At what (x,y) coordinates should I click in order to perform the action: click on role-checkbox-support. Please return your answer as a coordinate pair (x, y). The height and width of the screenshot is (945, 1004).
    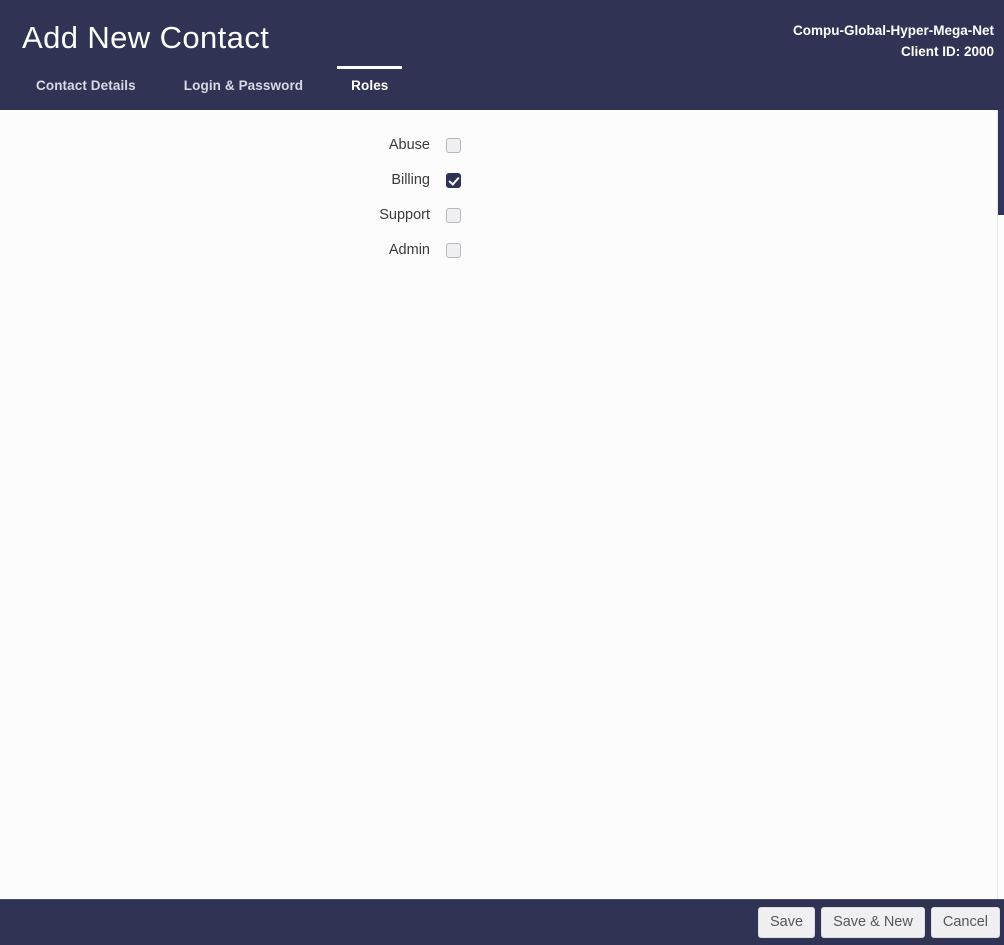
    Looking at the image, I should click on (453, 215).